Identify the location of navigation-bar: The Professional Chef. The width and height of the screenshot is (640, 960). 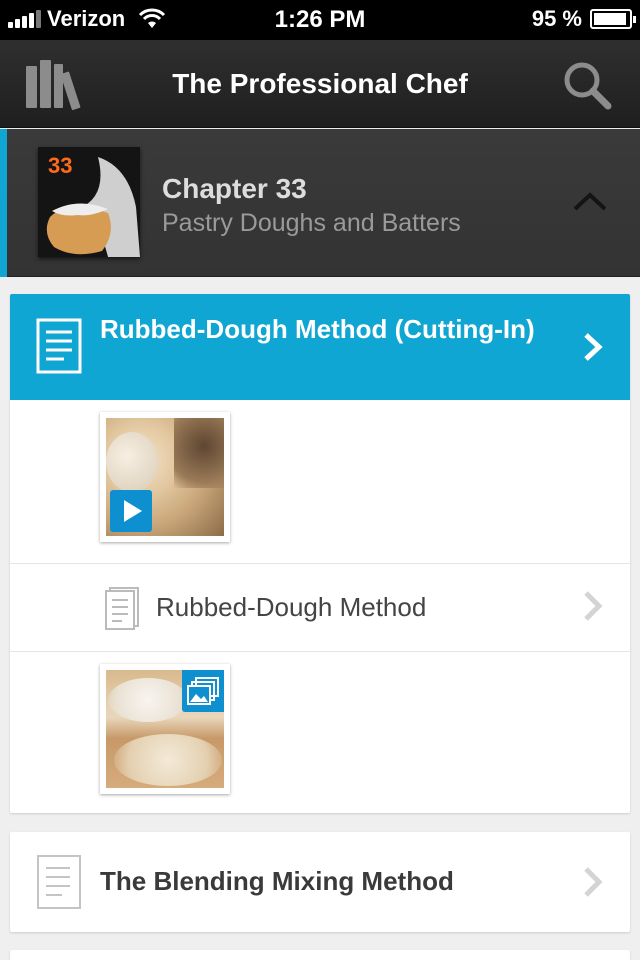
(320, 84).